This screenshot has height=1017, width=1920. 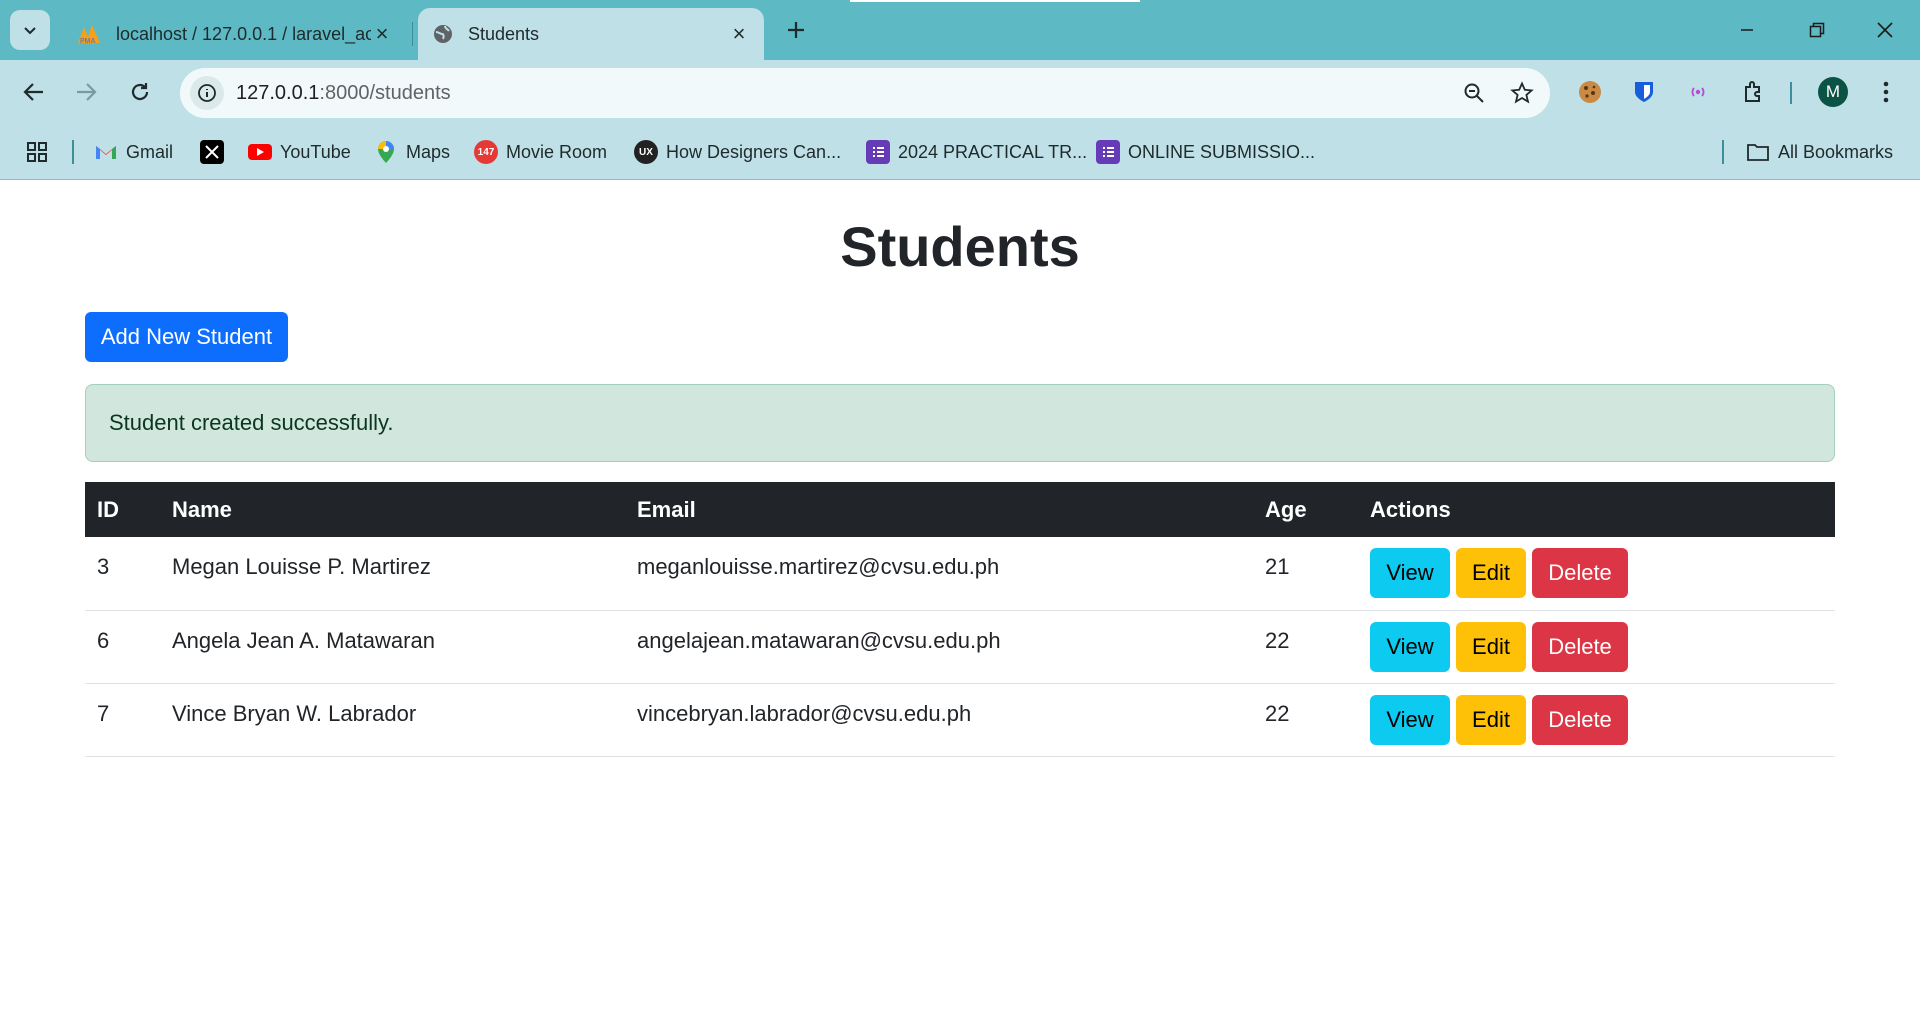 I want to click on tab-search-button, so click(x=30, y=30).